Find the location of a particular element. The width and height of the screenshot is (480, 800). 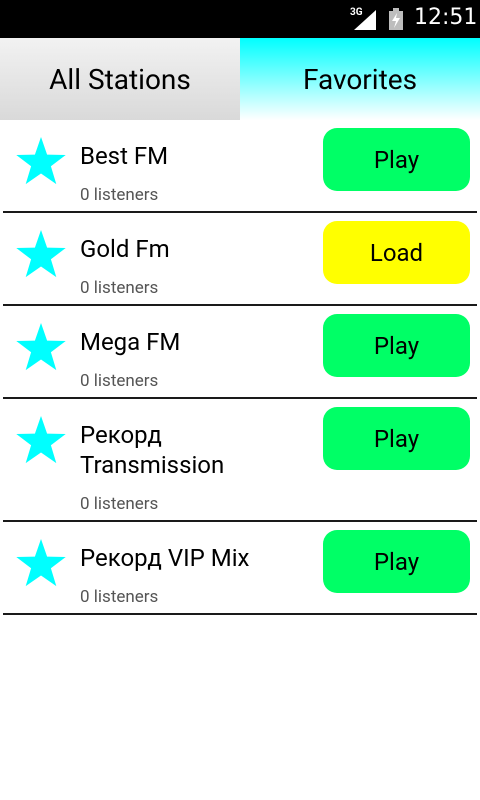

clock: 12:51 is located at coordinates (446, 17).